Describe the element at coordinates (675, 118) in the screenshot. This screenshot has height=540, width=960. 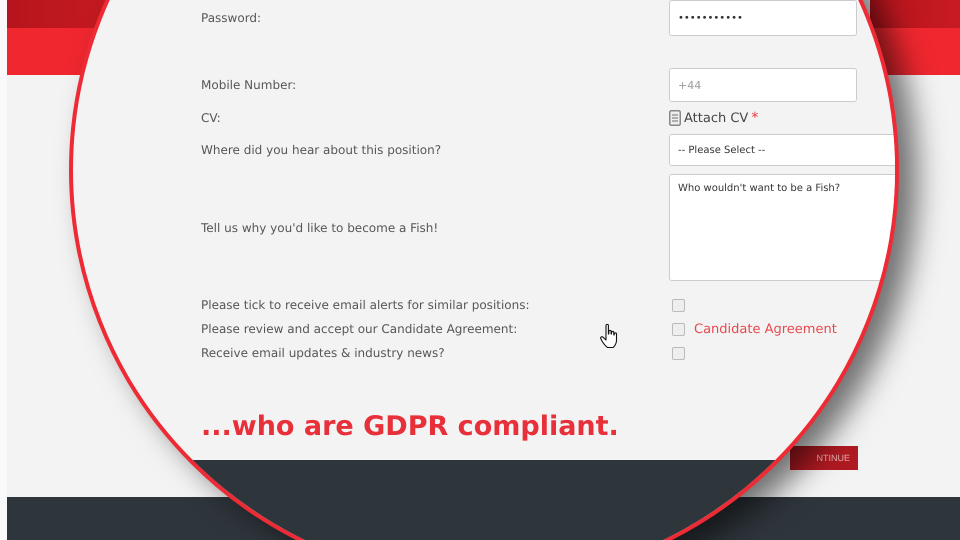
I see `document-icon` at that location.